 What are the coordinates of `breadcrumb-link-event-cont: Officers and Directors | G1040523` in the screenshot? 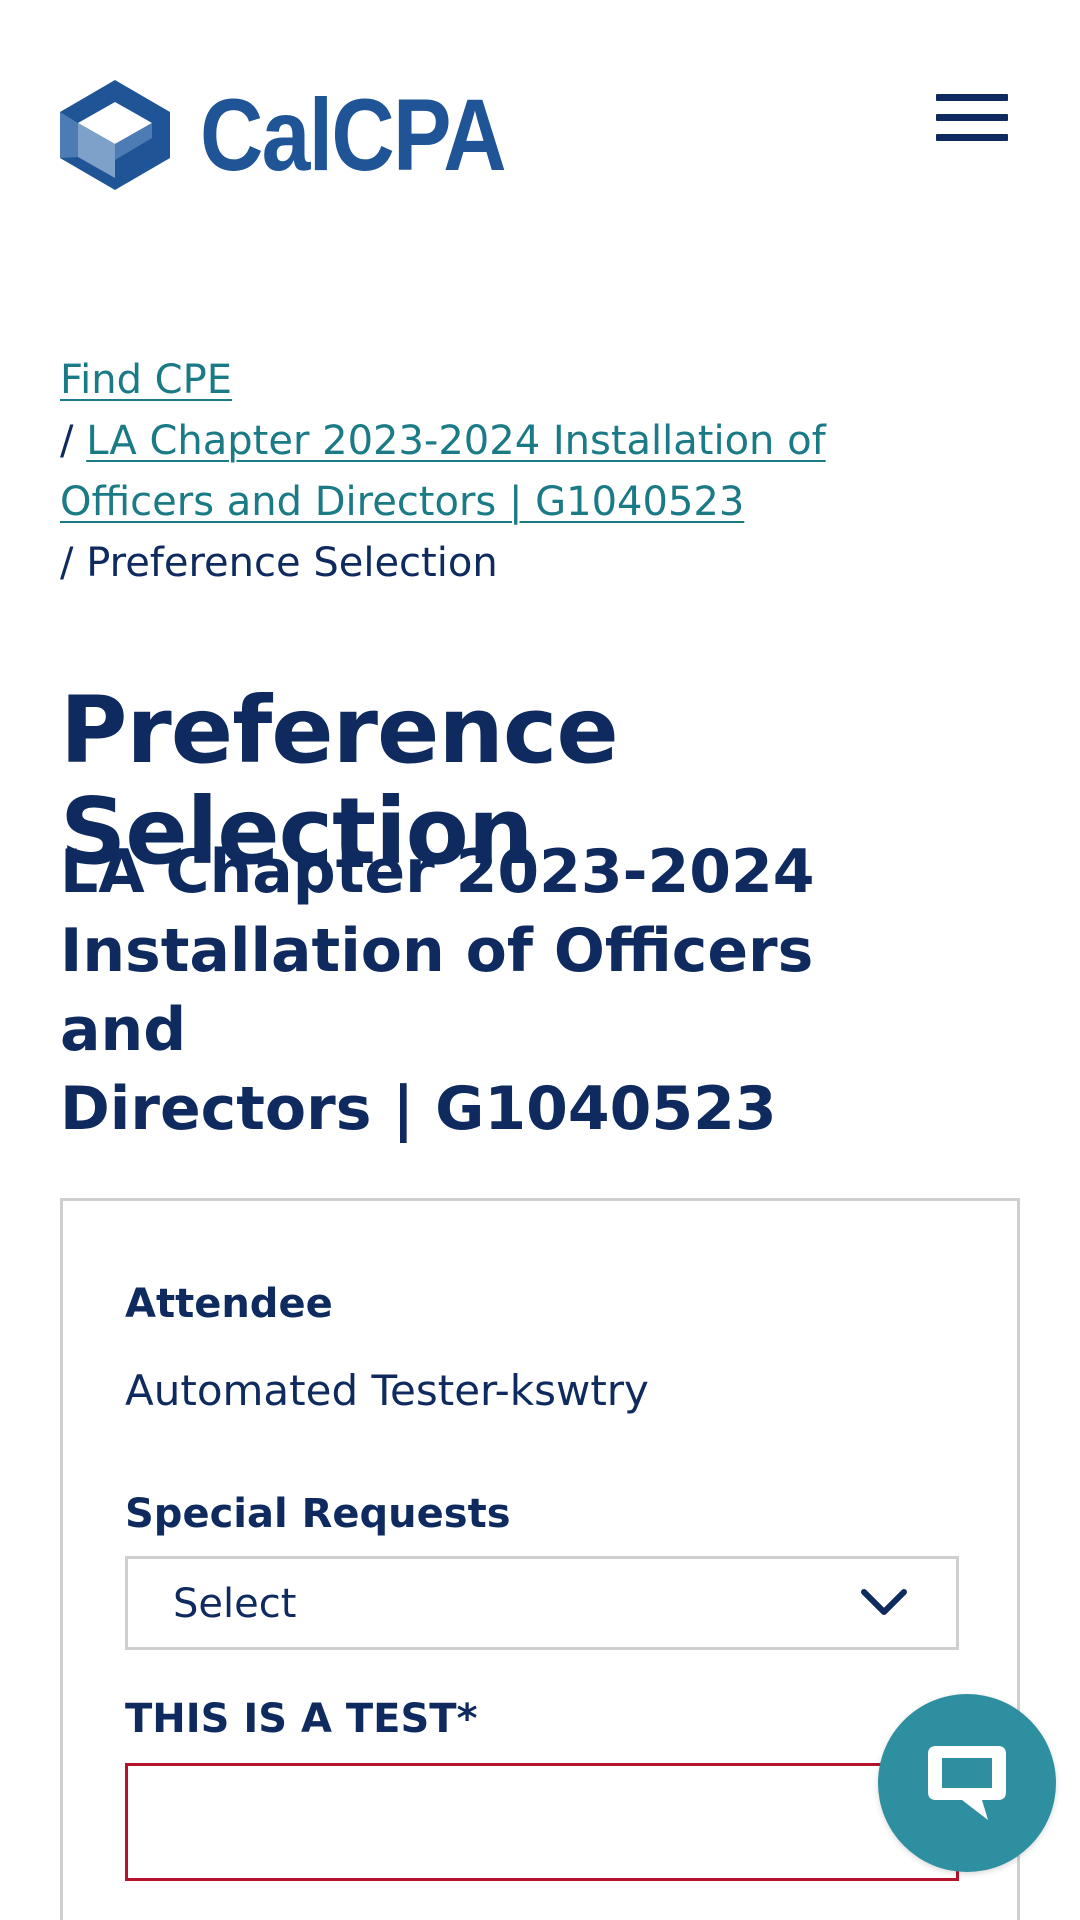 It's located at (402, 502).